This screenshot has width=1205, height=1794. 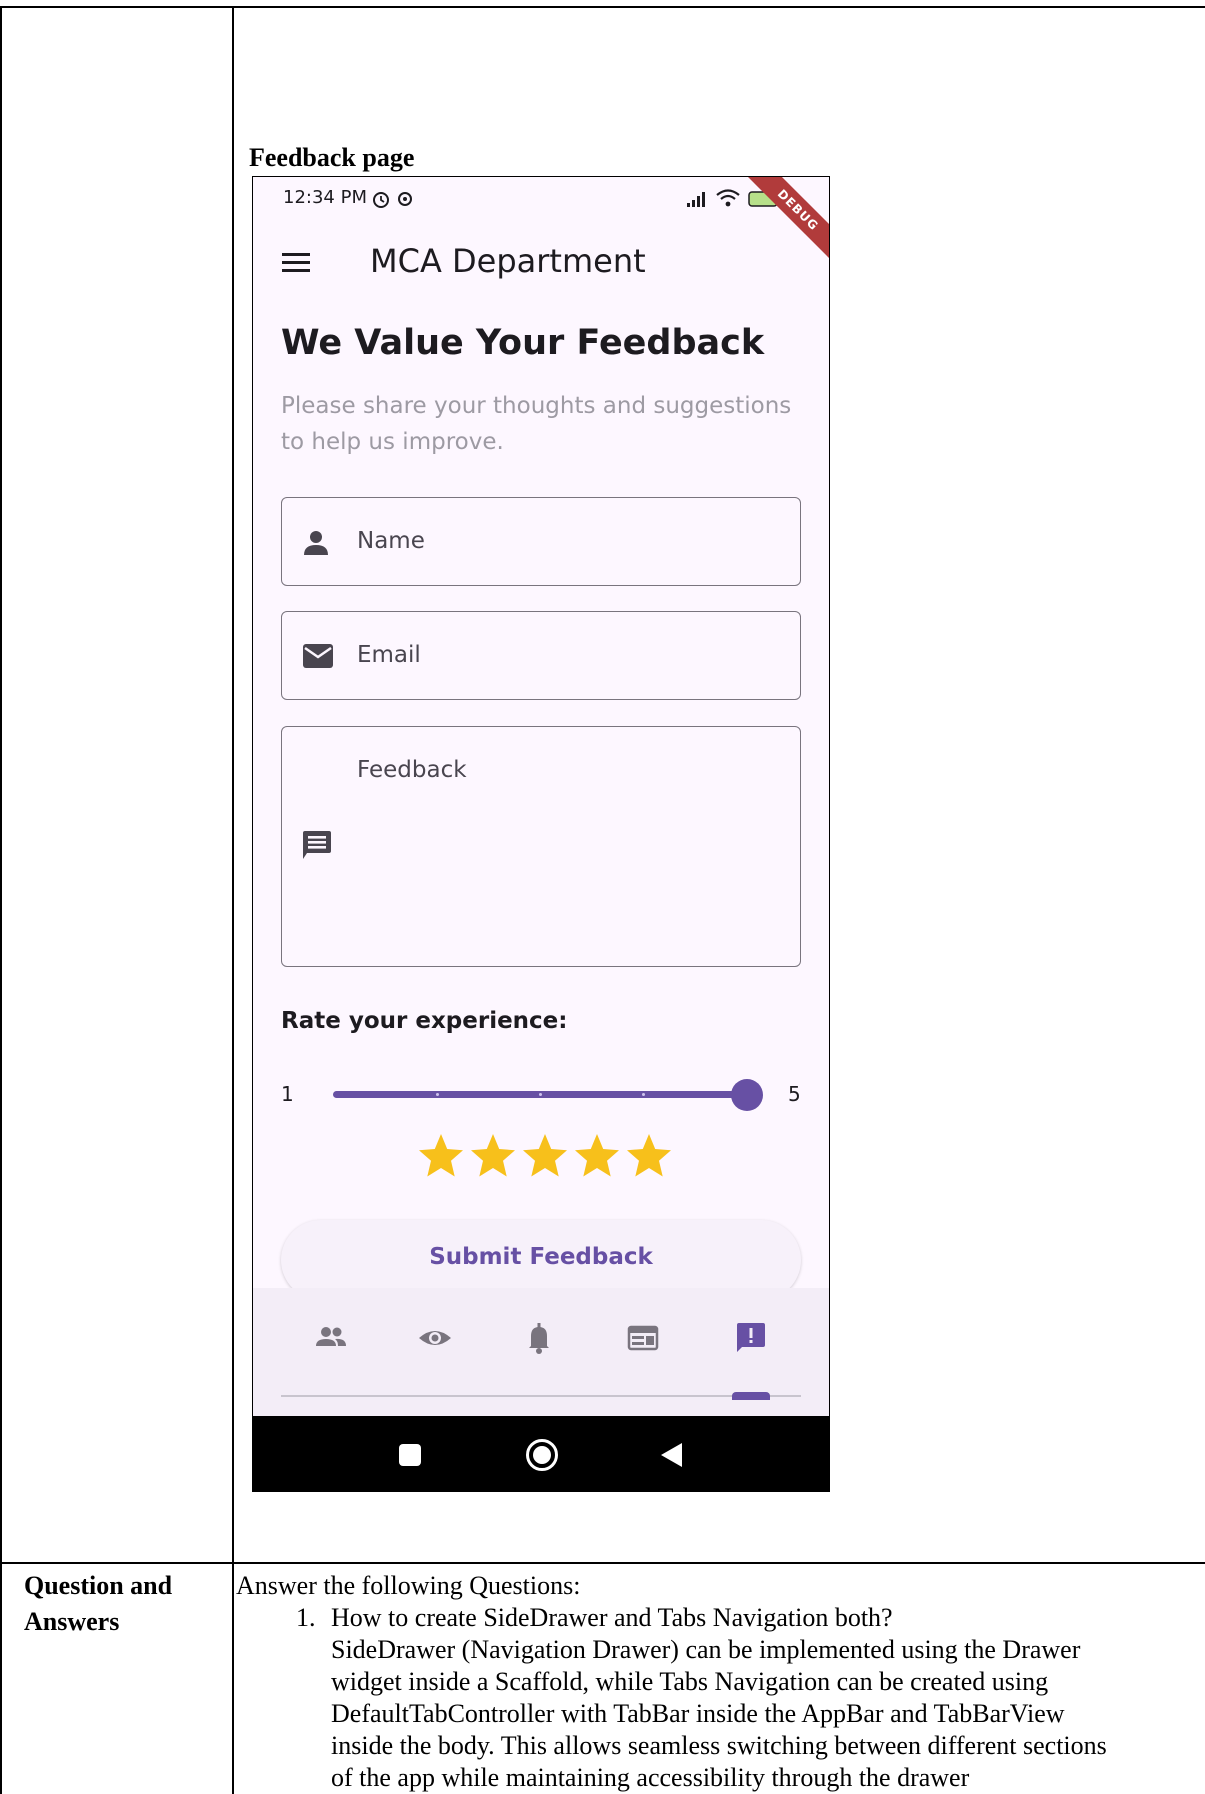 I want to click on table-row-divider, so click(x=602, y=1563).